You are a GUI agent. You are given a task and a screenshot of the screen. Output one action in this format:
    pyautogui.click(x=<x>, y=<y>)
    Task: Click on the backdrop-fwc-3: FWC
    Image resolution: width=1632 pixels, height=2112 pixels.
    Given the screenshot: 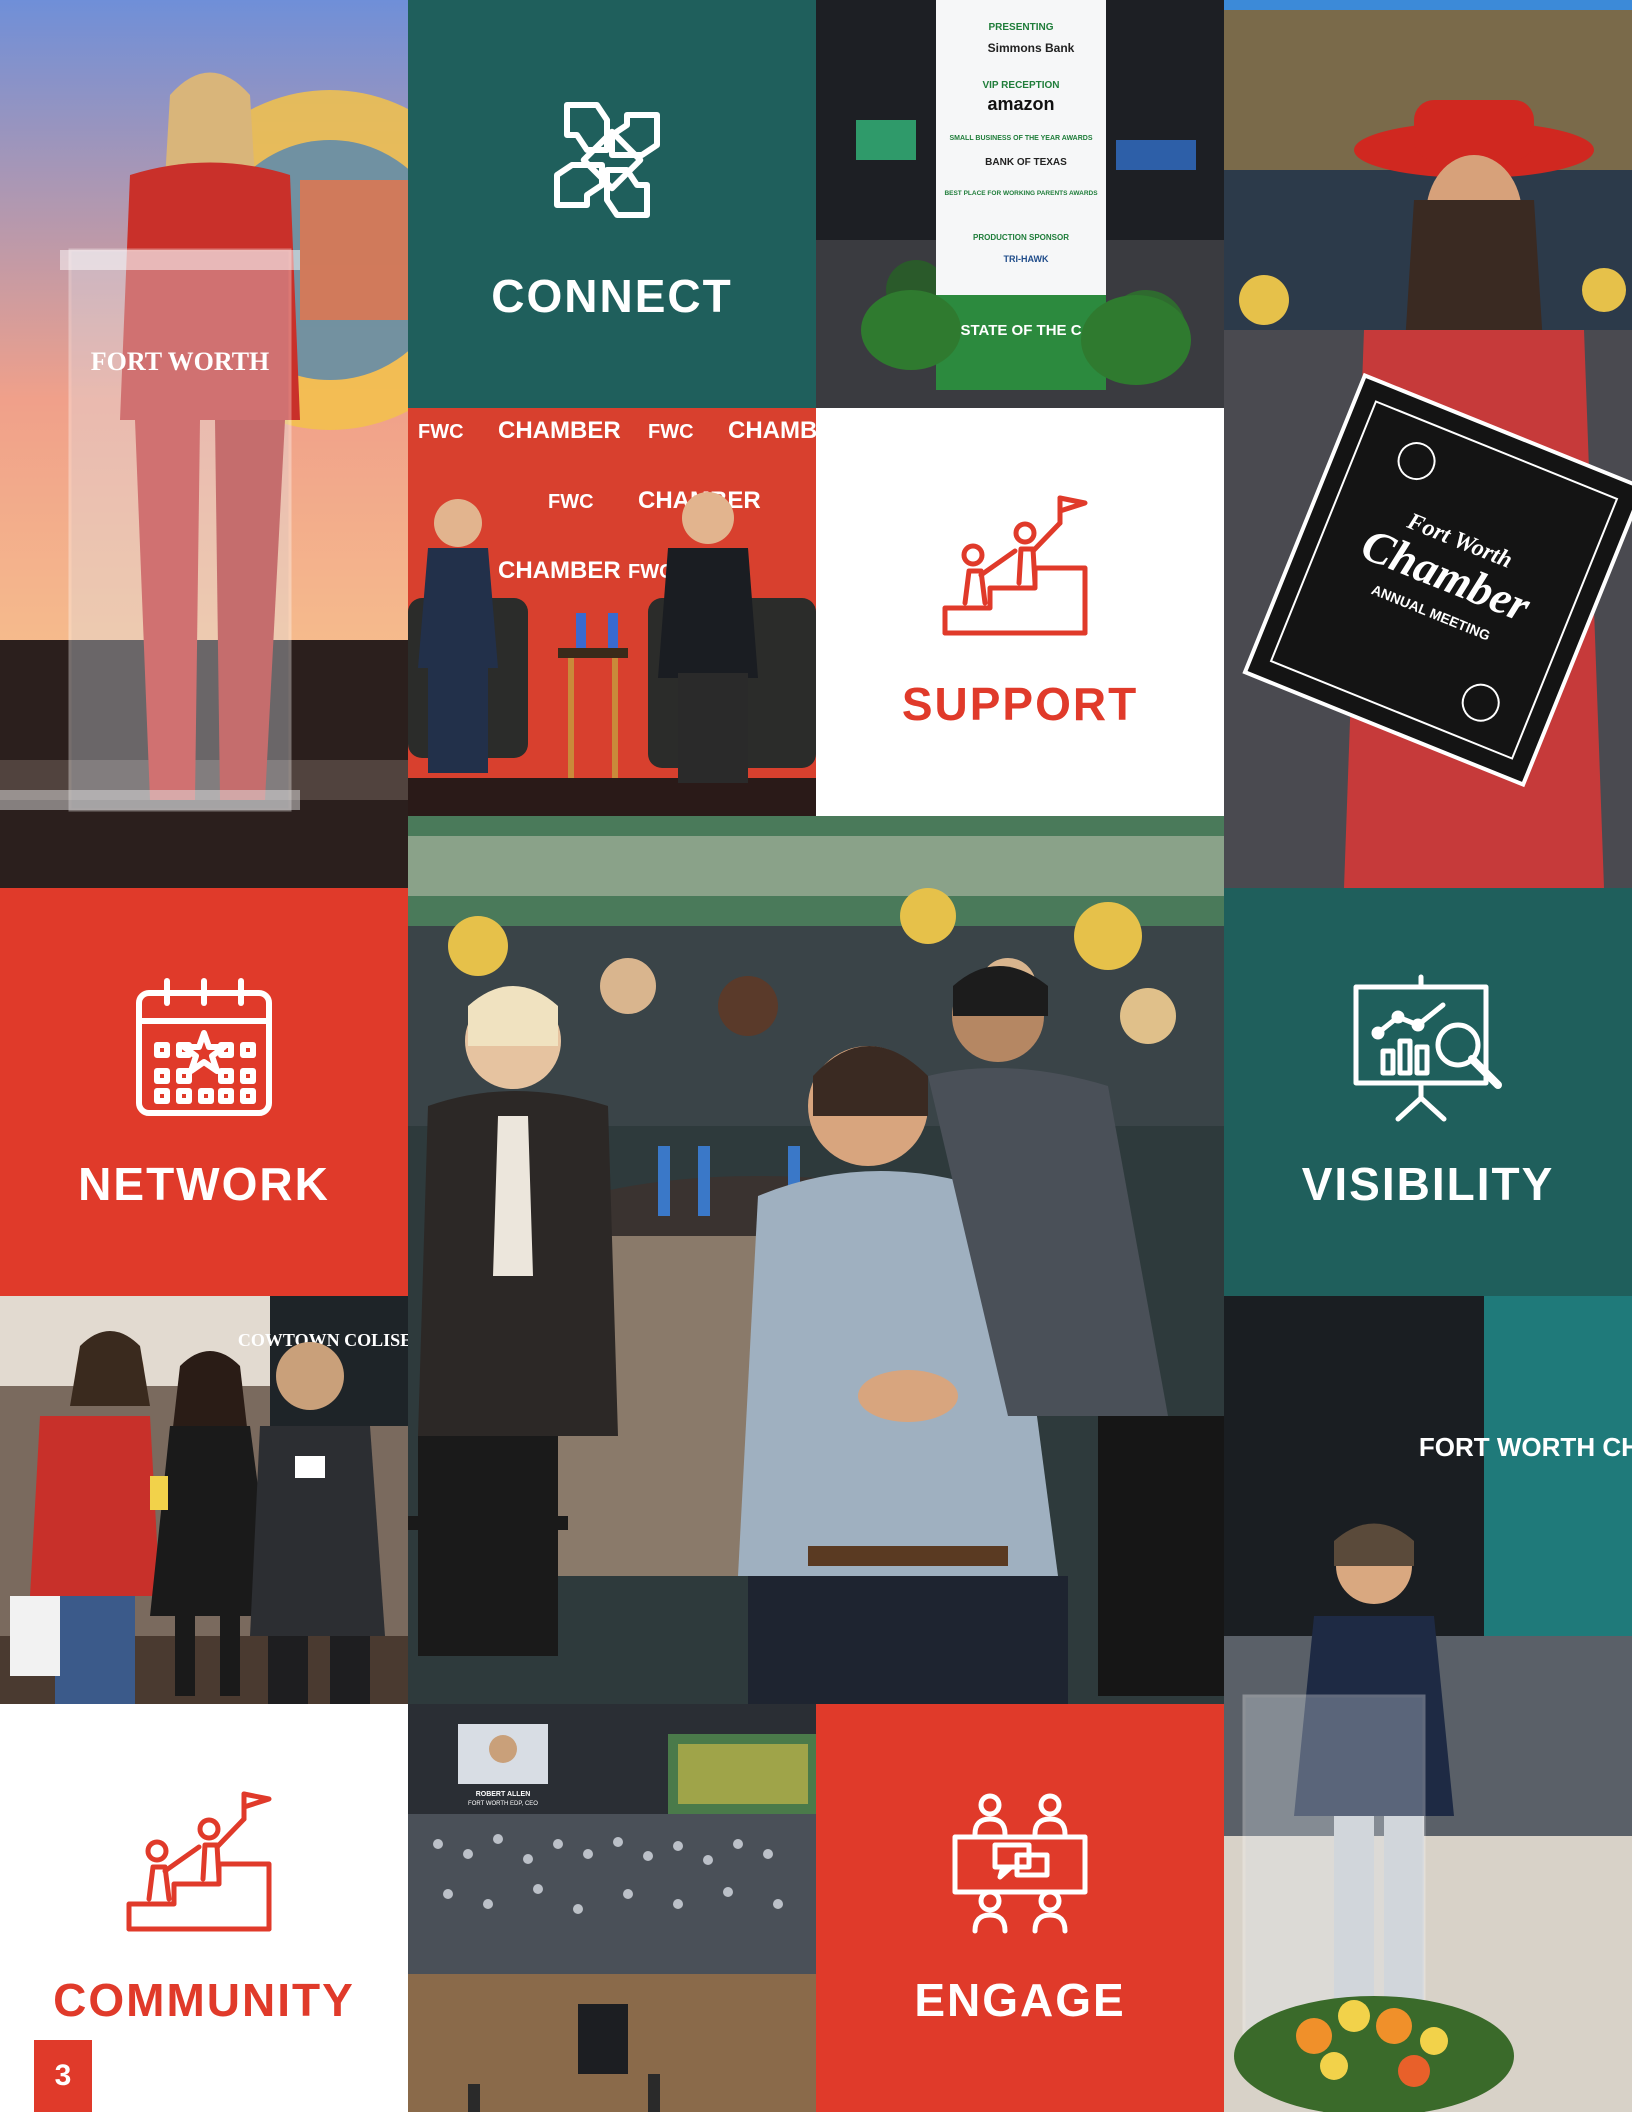 What is the action you would take?
    pyautogui.click(x=571, y=502)
    